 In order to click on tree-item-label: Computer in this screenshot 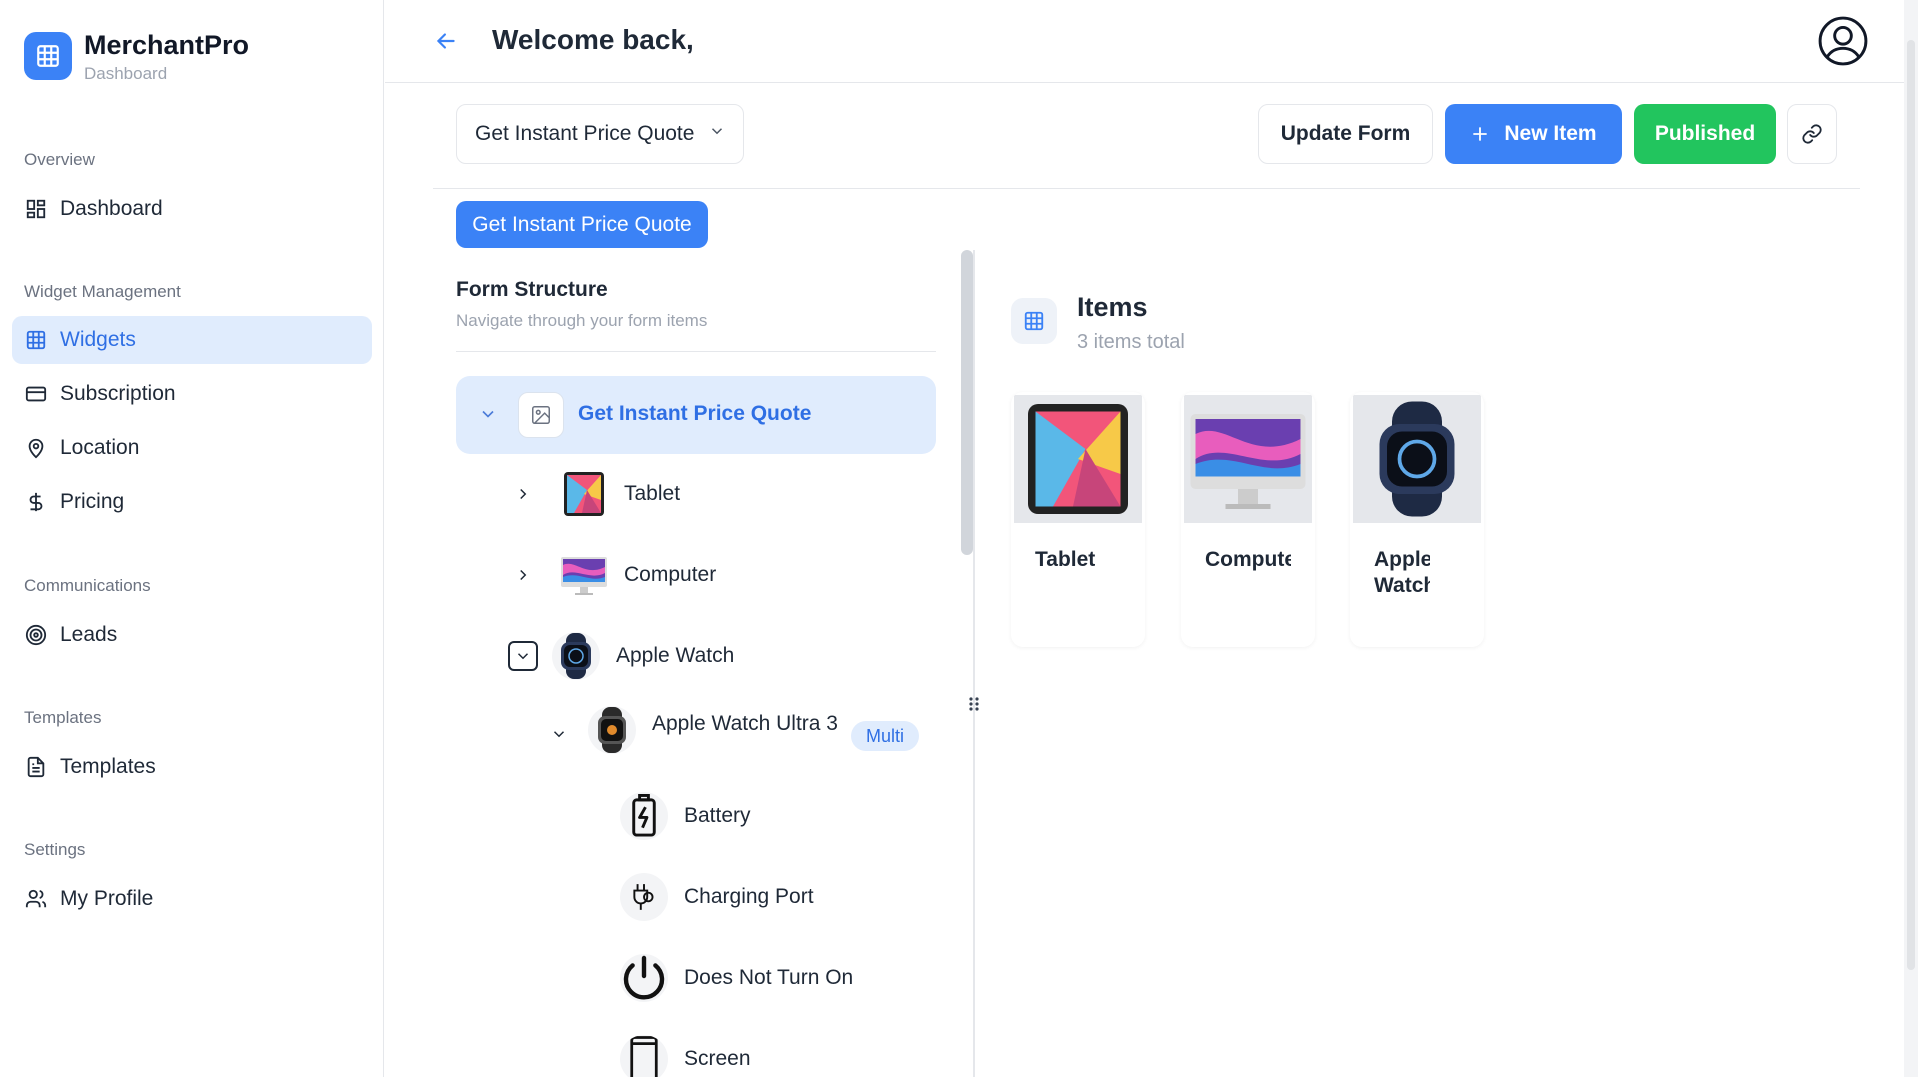, I will do `click(670, 574)`.